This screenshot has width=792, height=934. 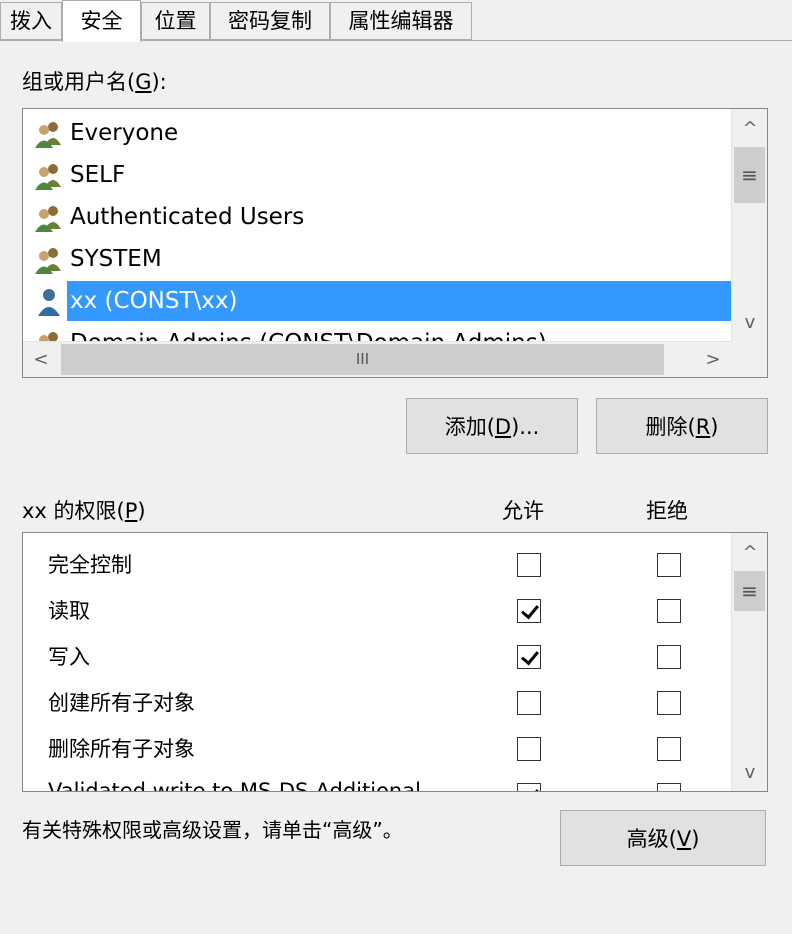 What do you see at coordinates (41, 359) in the screenshot?
I see `scroll-left-button: <` at bounding box center [41, 359].